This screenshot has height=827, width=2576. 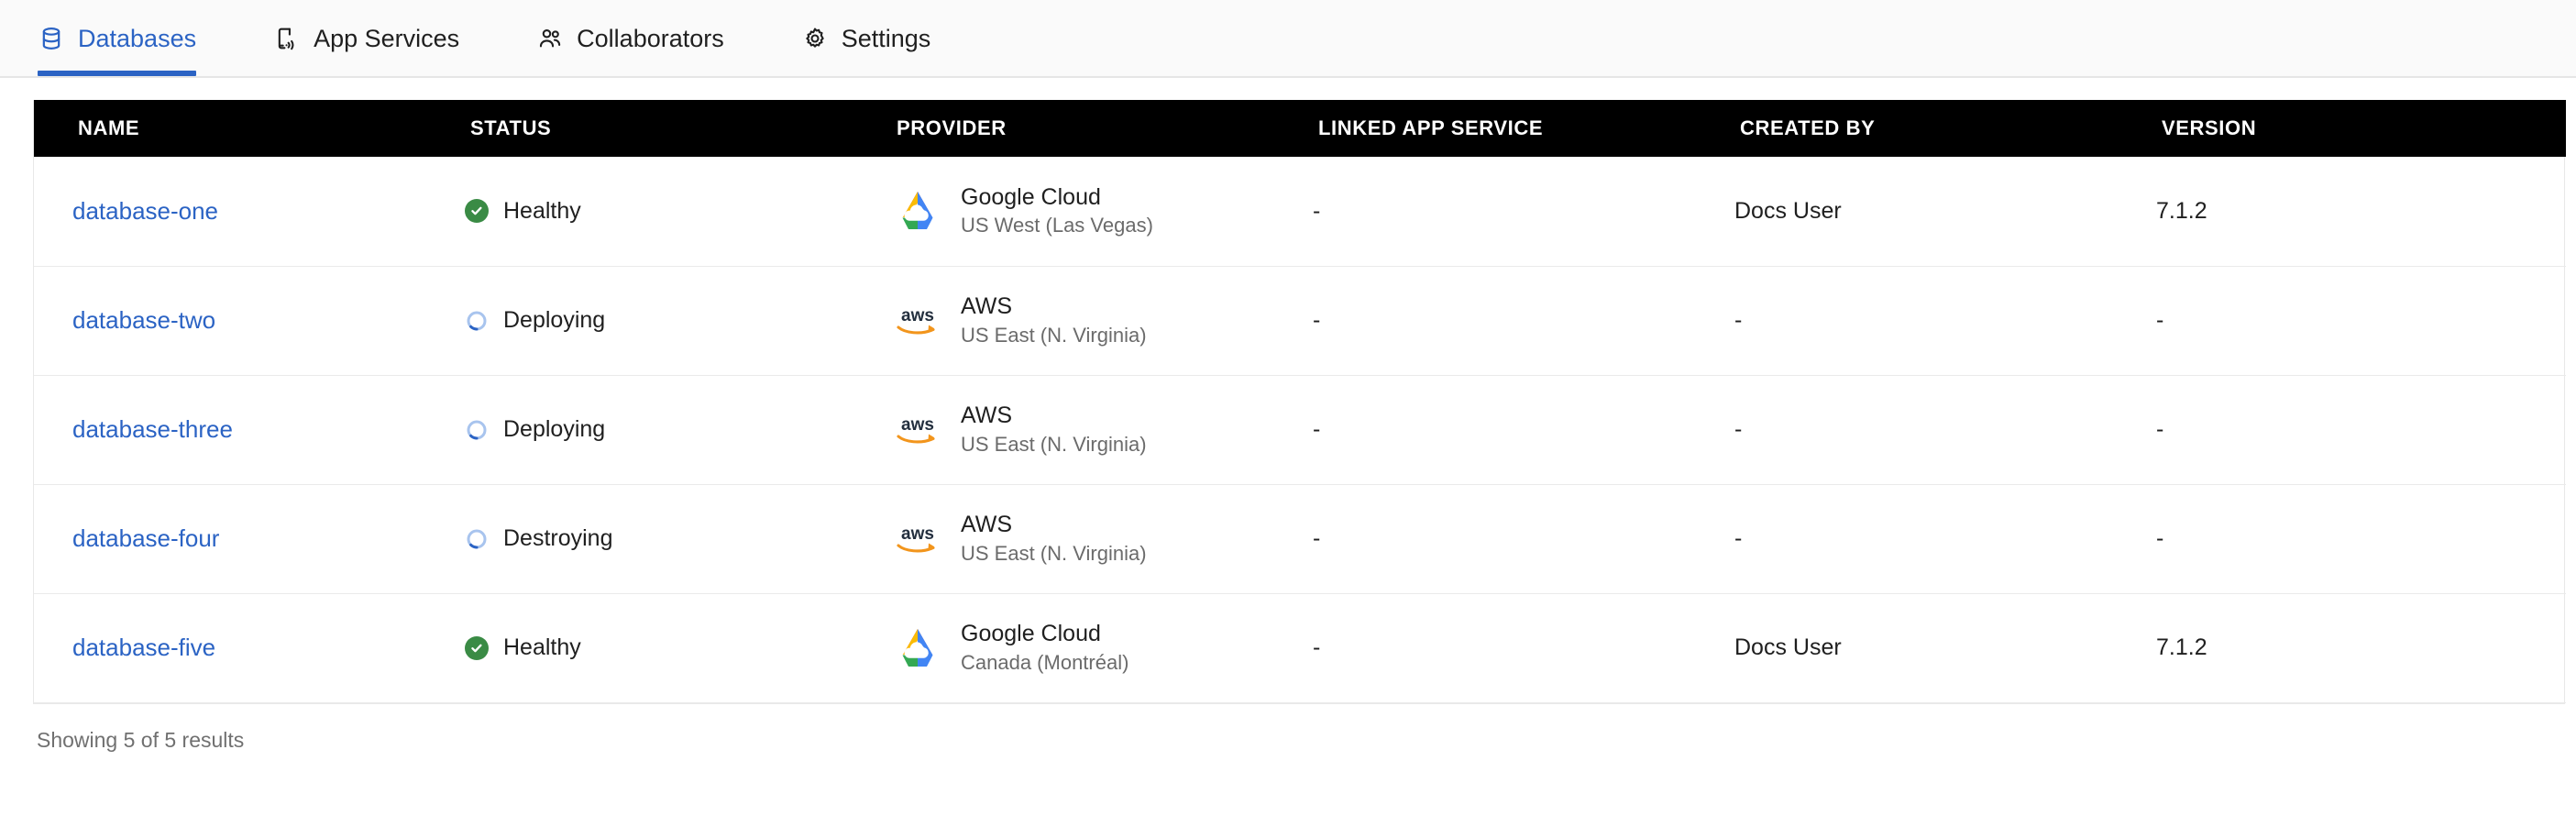 What do you see at coordinates (143, 320) in the screenshot?
I see `database-name-link: database-two` at bounding box center [143, 320].